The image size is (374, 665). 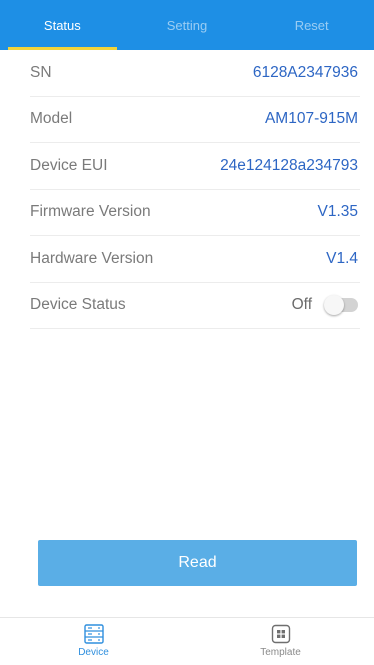 I want to click on firmware-version-value: V1.35, so click(x=337, y=212).